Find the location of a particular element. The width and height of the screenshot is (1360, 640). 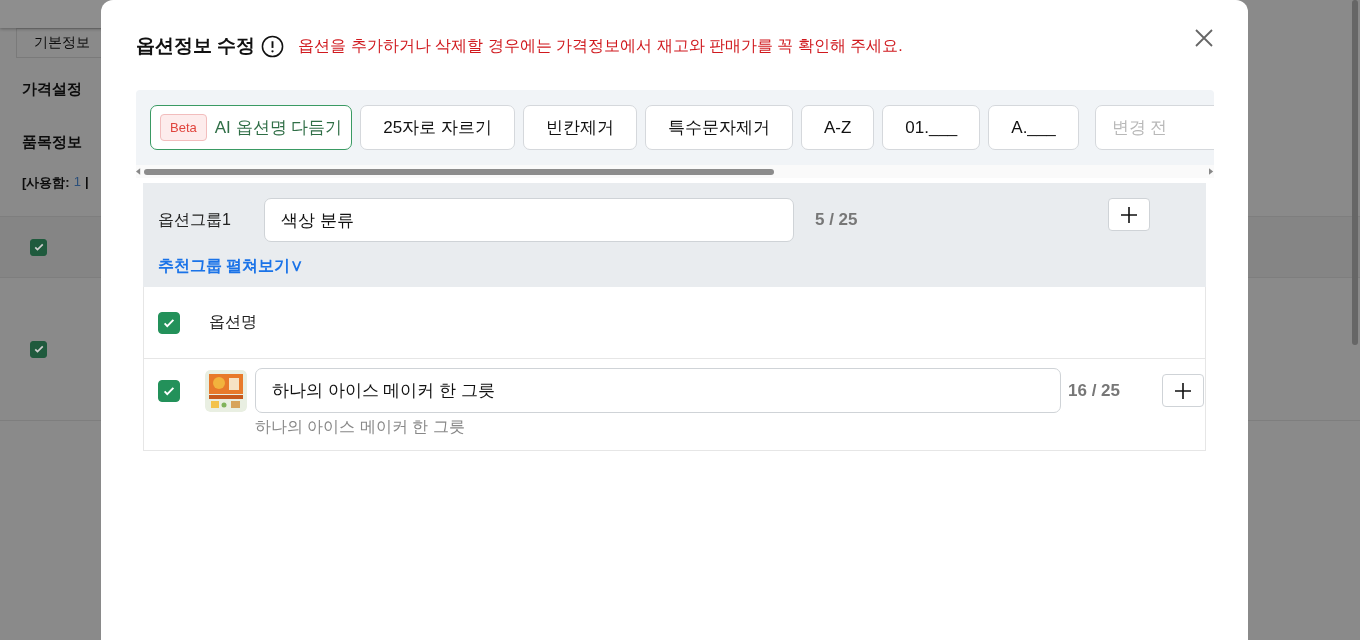

ai-button: Beta AI 옵션명 다듬기 is located at coordinates (251, 127).